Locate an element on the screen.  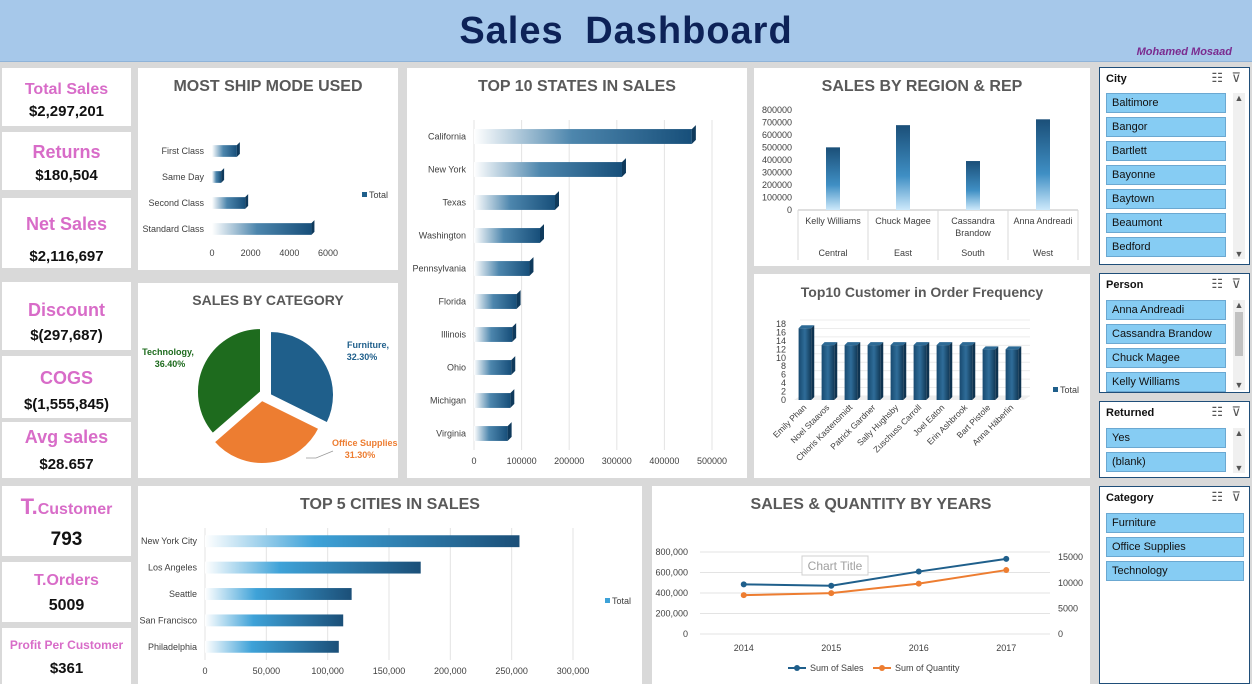
kpi-cogs: COGS $(1,555,845) is located at coordinates (66, 387).